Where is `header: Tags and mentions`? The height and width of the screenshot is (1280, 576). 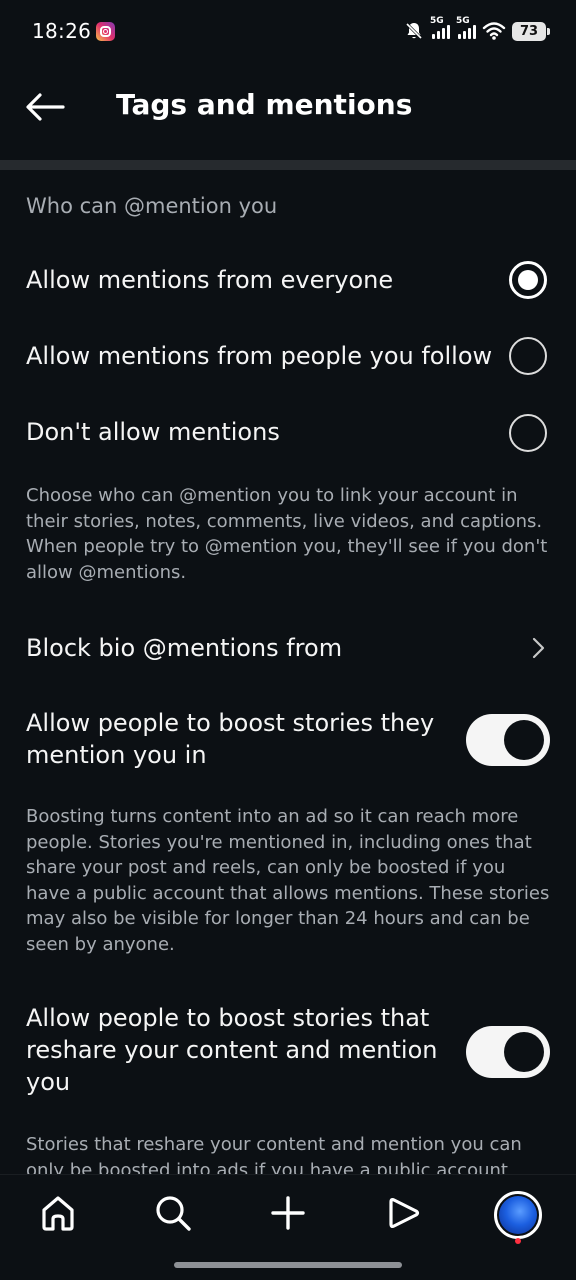 header: Tags and mentions is located at coordinates (288, 111).